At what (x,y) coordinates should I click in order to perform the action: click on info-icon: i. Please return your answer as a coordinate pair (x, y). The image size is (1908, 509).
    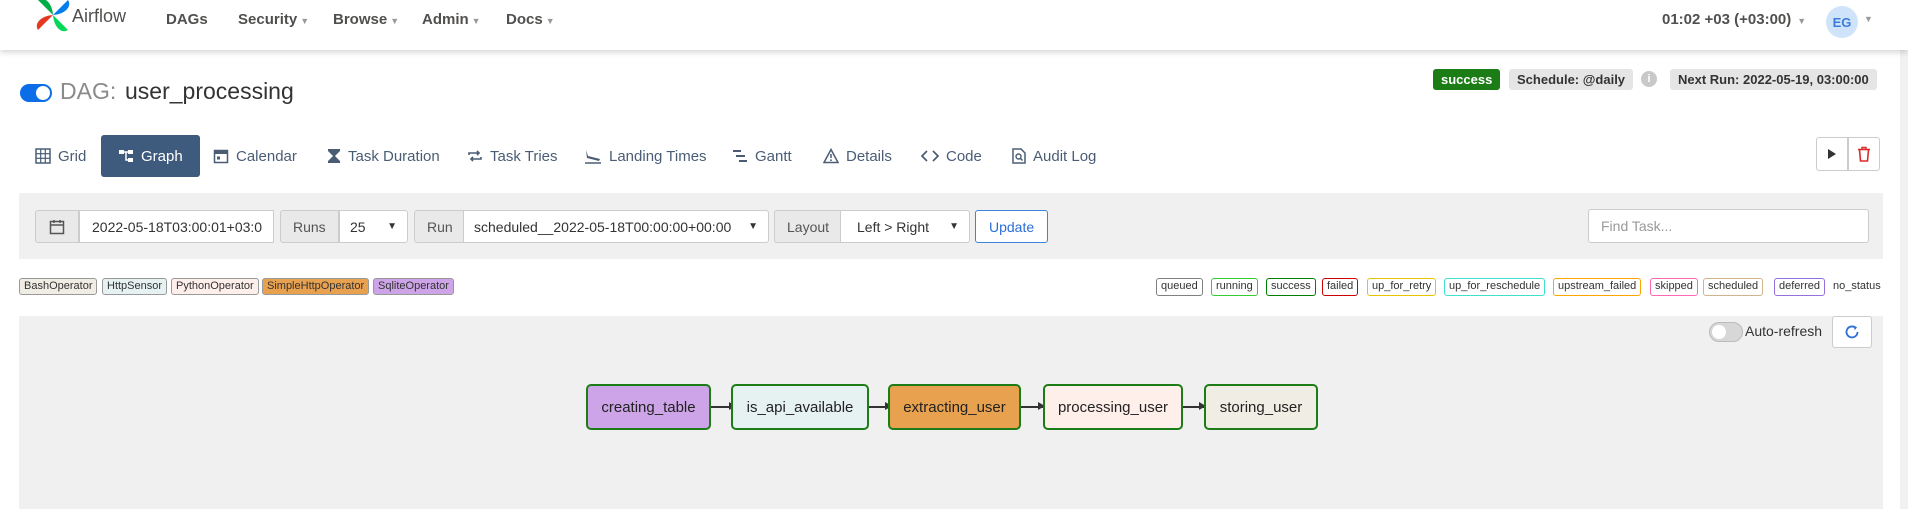
    Looking at the image, I should click on (1649, 79).